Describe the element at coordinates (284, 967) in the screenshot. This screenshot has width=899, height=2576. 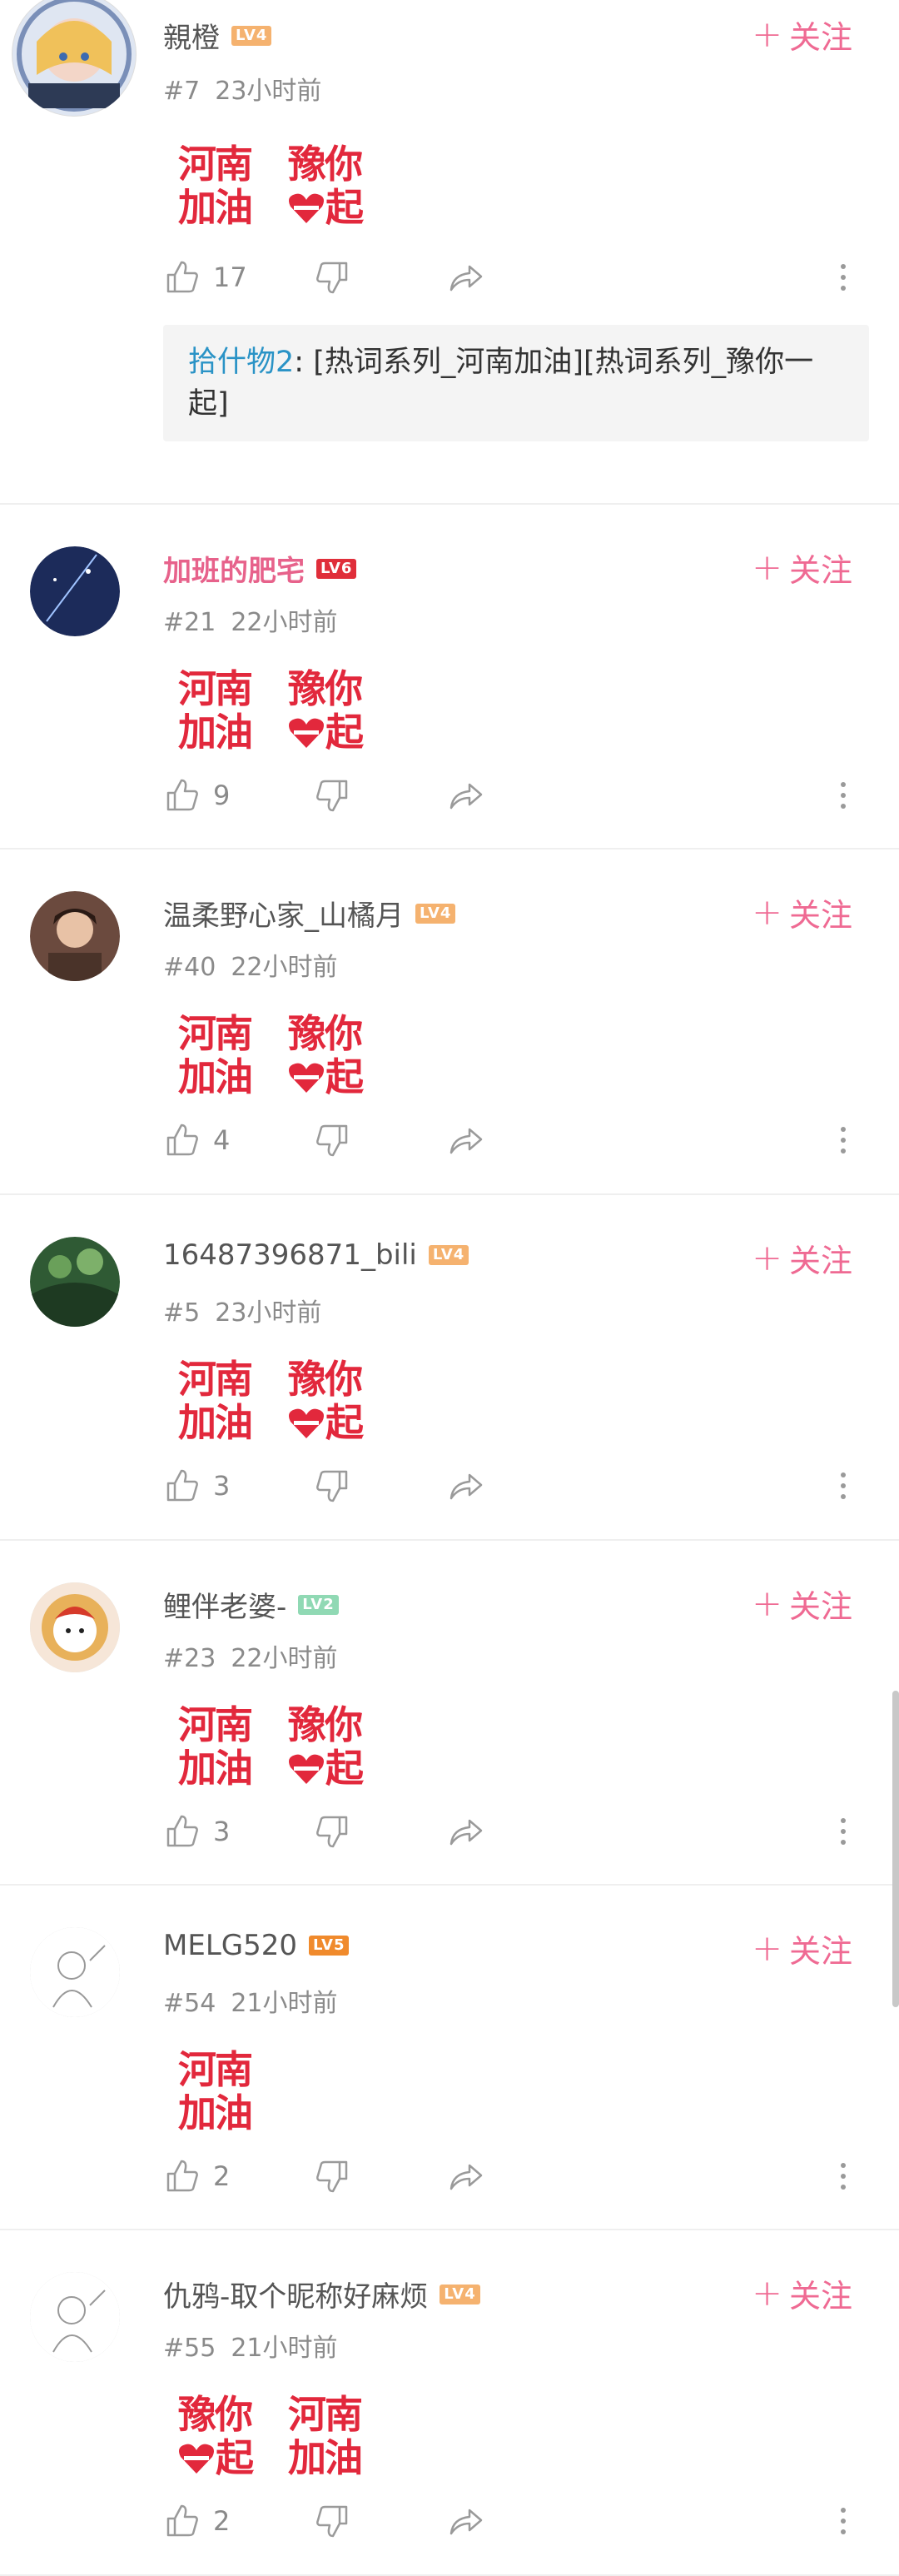
I see `timestamp: 22小时前` at that location.